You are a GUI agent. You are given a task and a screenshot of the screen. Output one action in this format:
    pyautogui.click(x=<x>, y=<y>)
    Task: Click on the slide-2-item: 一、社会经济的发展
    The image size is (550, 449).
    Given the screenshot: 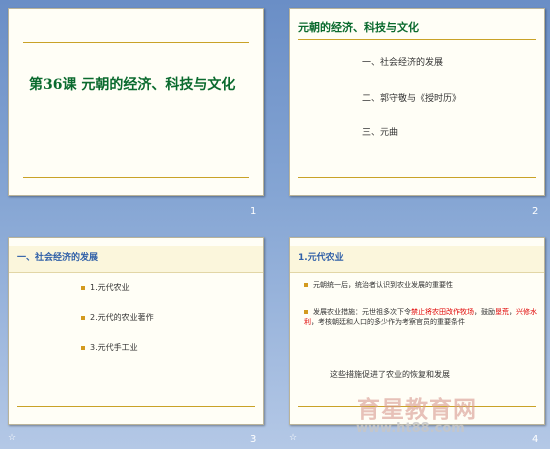 What is the action you would take?
    pyautogui.click(x=403, y=63)
    